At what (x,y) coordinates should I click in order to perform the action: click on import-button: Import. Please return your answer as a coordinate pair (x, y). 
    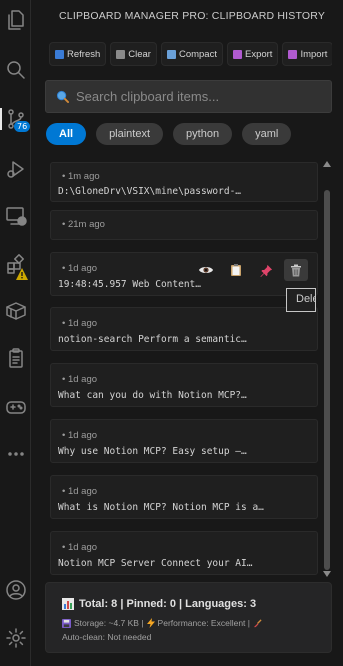
    Looking at the image, I should click on (307, 54).